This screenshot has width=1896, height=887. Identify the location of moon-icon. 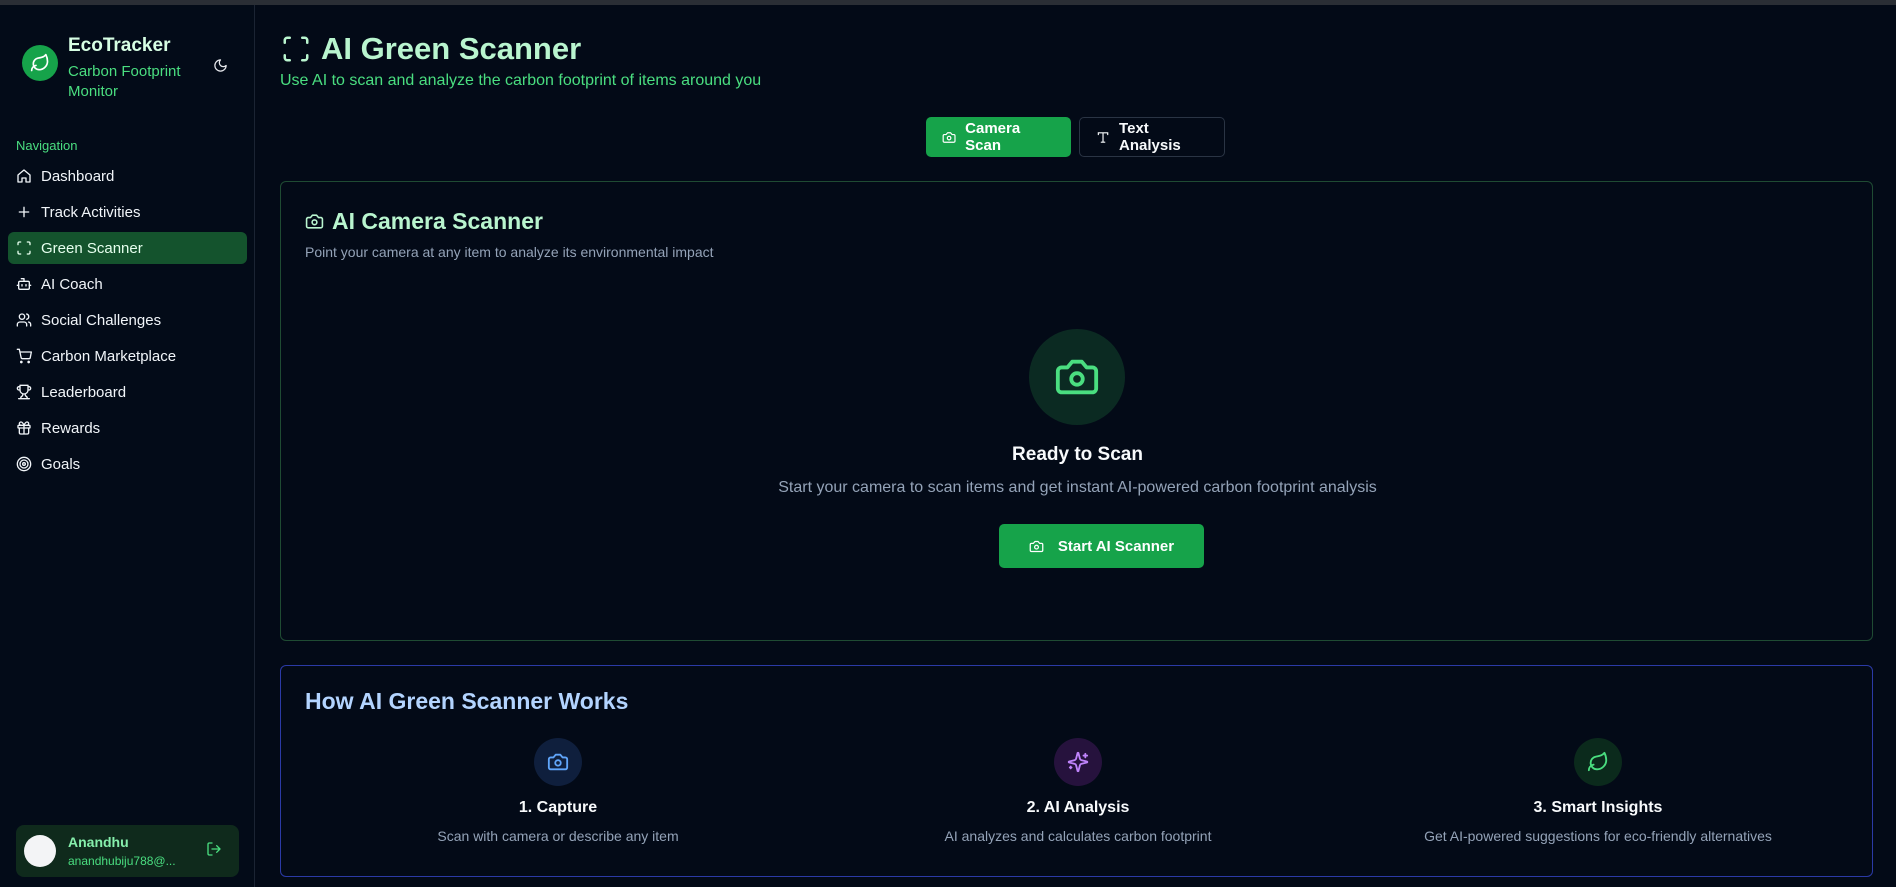
(220, 65).